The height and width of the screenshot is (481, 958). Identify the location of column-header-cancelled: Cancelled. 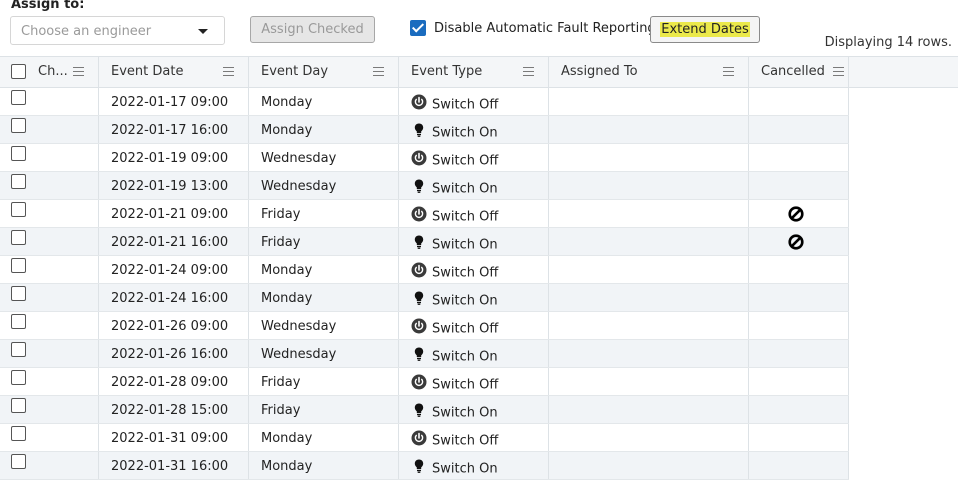
(799, 72).